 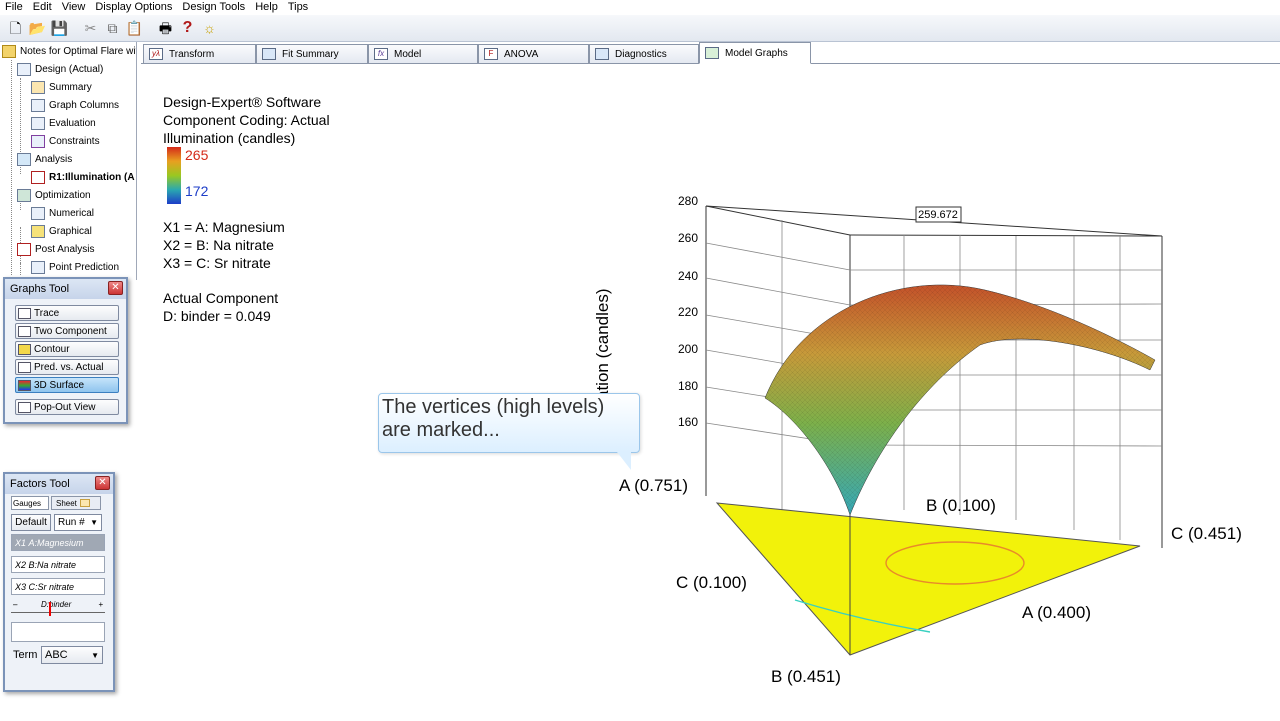 I want to click on analysis-icon, so click(x=24, y=159).